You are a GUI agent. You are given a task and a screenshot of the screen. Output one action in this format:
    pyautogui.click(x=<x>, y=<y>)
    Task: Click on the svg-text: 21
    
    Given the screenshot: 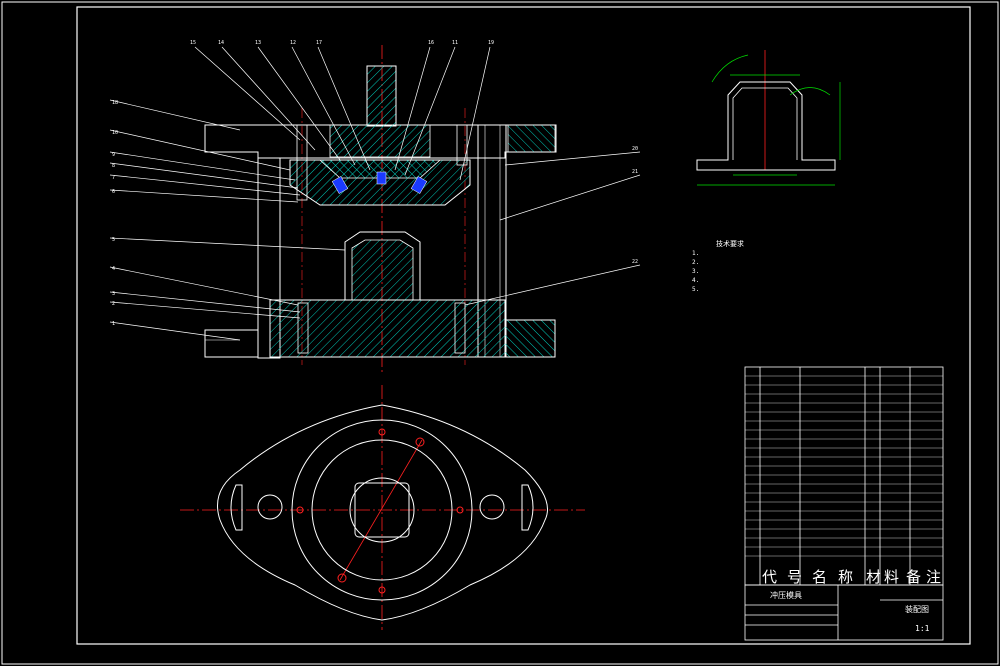 What is the action you would take?
    pyautogui.click(x=635, y=172)
    